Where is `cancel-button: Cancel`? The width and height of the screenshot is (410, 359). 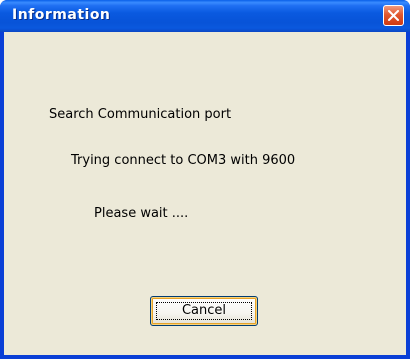
cancel-button: Cancel is located at coordinates (204, 311).